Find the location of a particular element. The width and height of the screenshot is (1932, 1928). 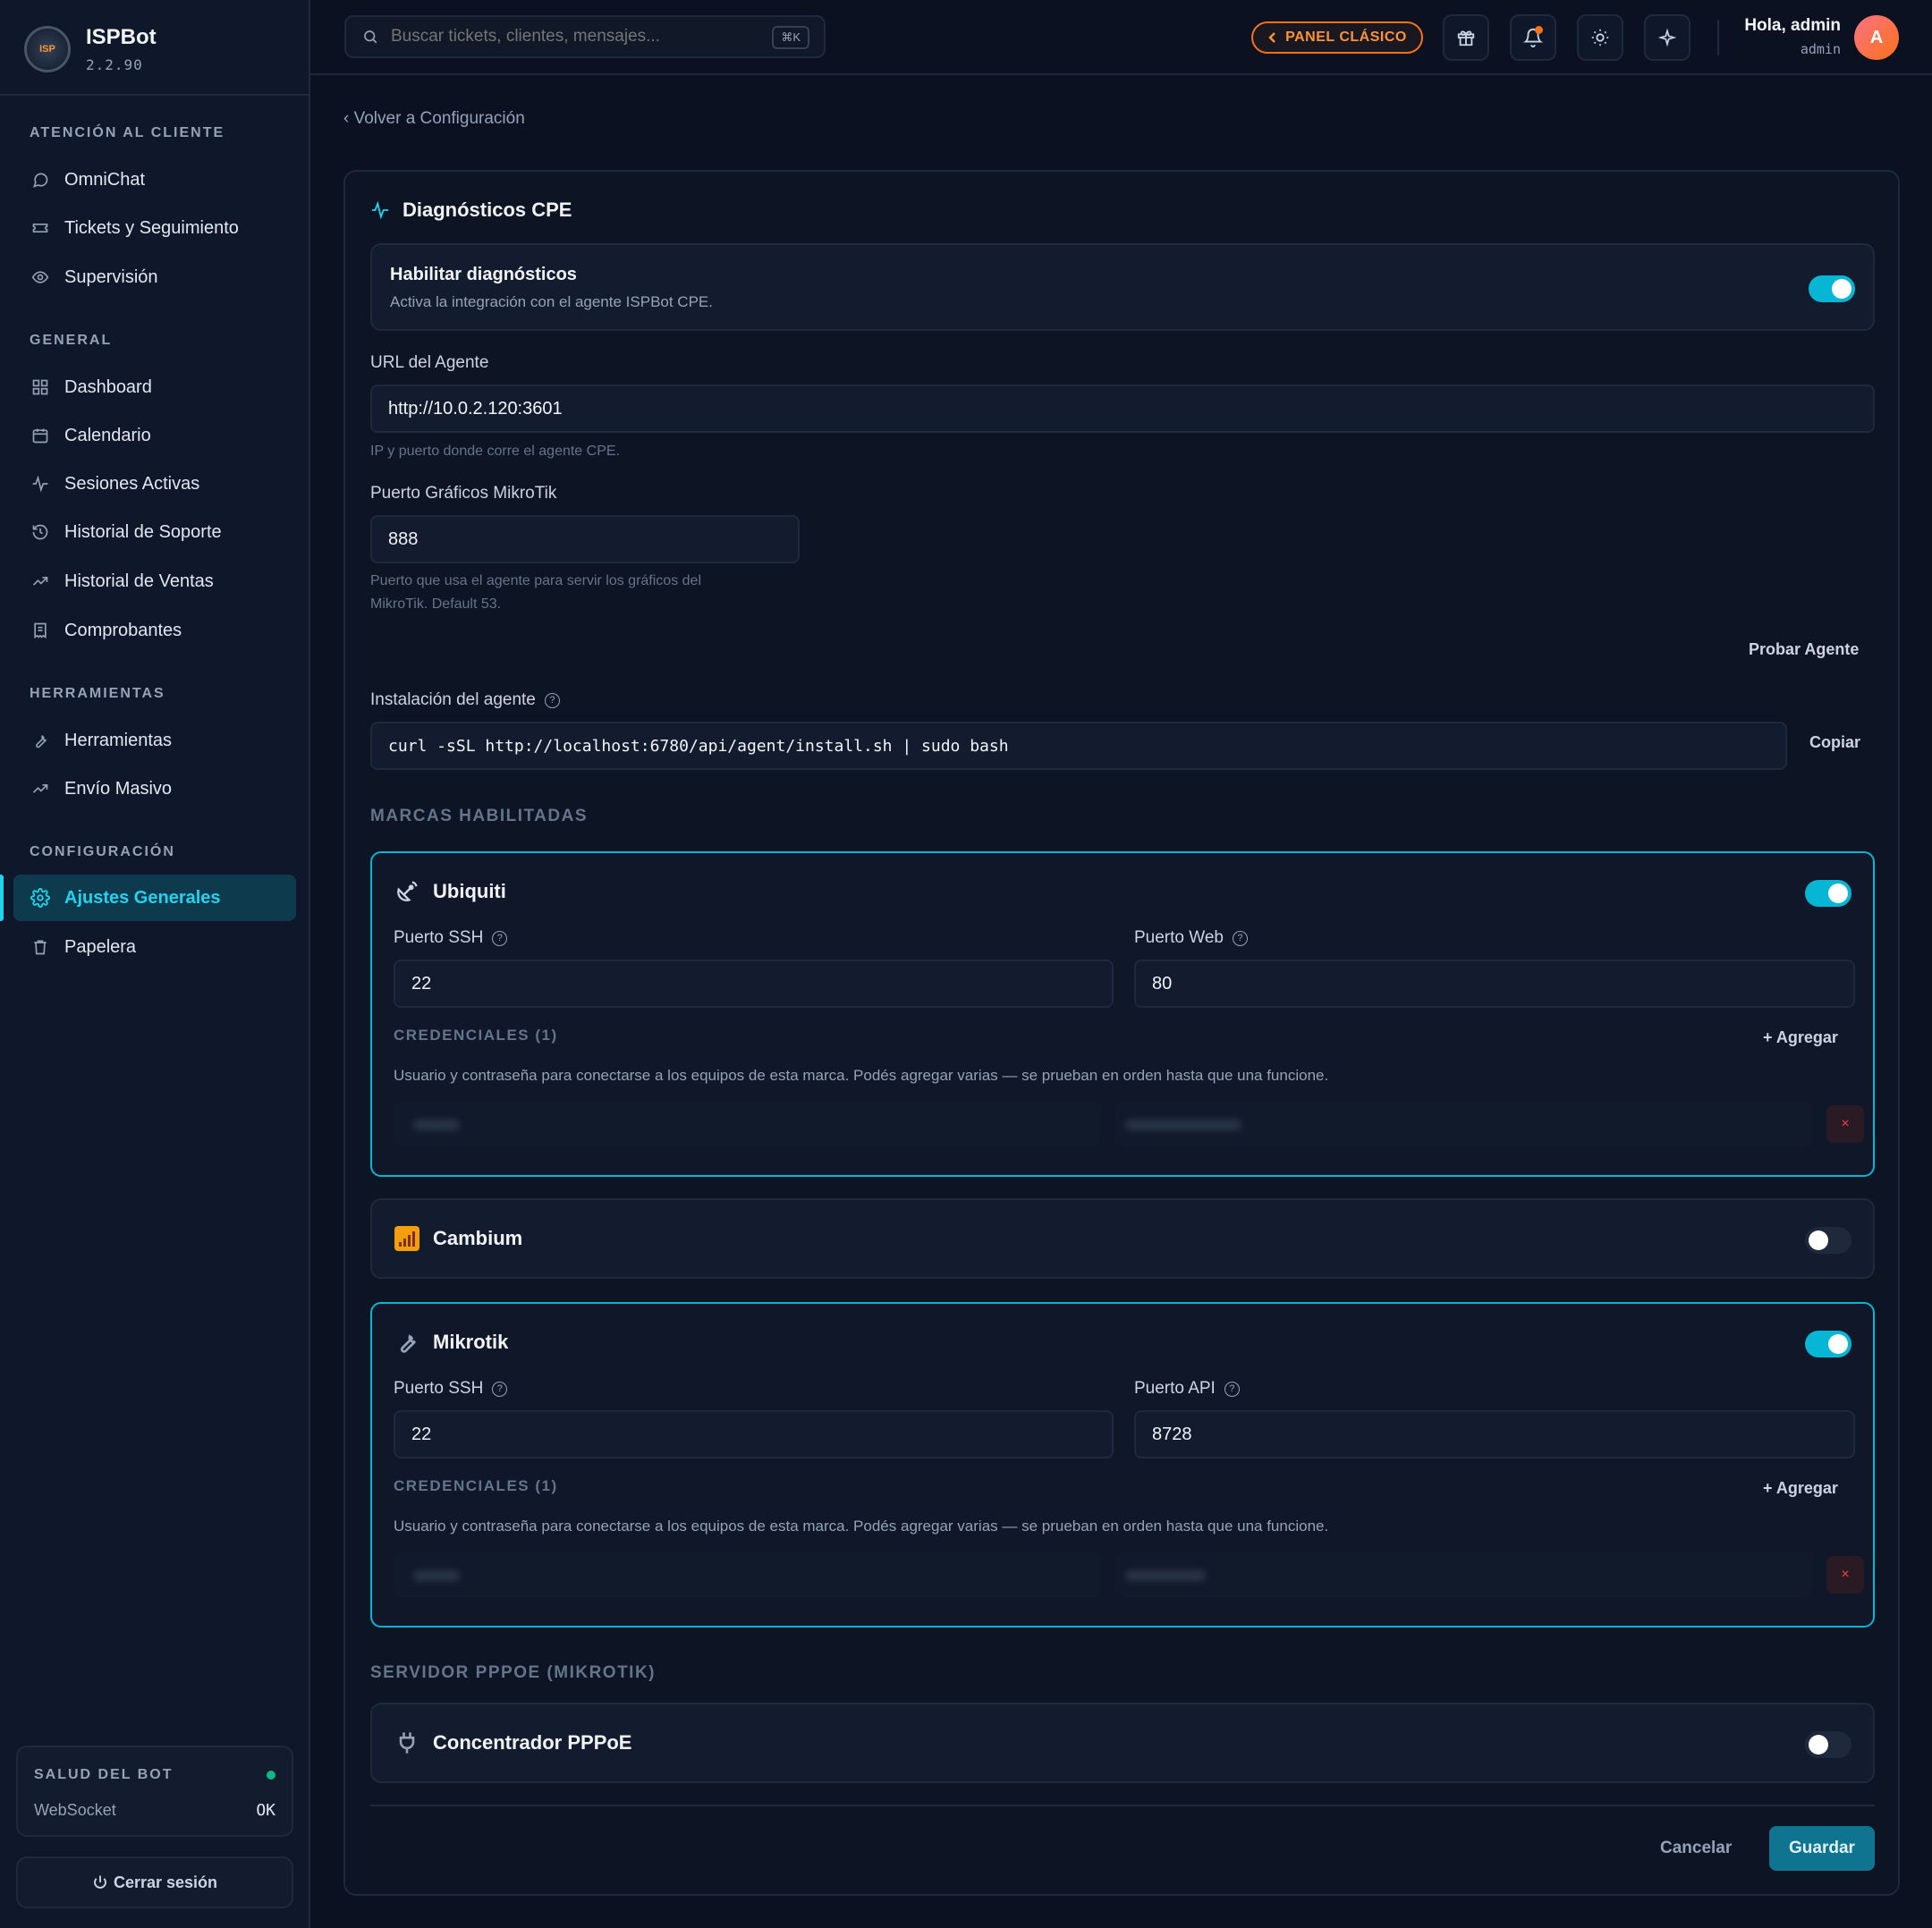

notifications-button is located at coordinates (1533, 37).